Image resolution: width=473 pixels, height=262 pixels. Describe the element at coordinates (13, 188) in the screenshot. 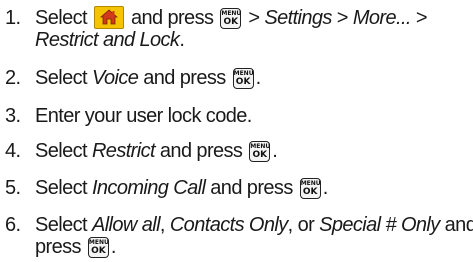

I see `step-number: 5.` at that location.